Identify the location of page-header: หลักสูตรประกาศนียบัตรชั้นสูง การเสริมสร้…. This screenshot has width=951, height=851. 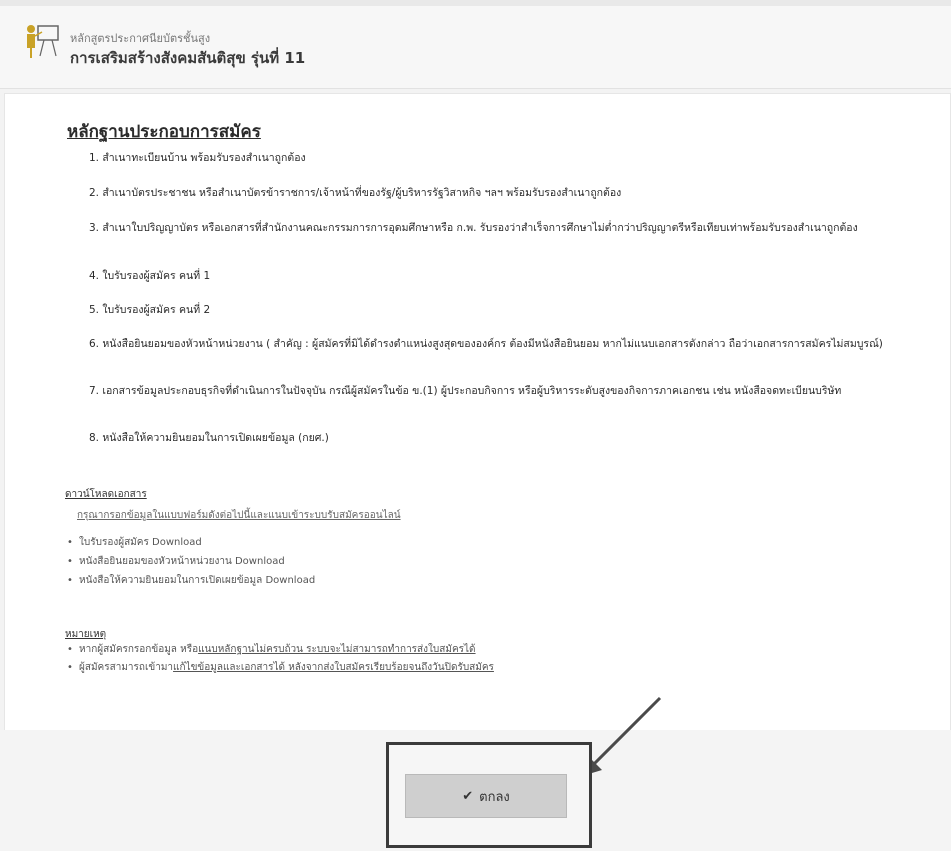
(475, 47).